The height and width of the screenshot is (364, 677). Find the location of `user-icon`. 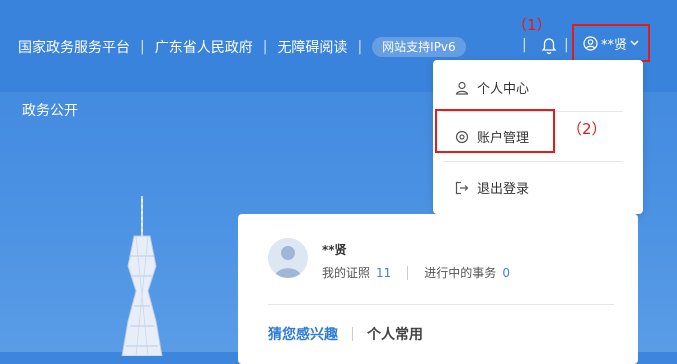

user-icon is located at coordinates (462, 88).